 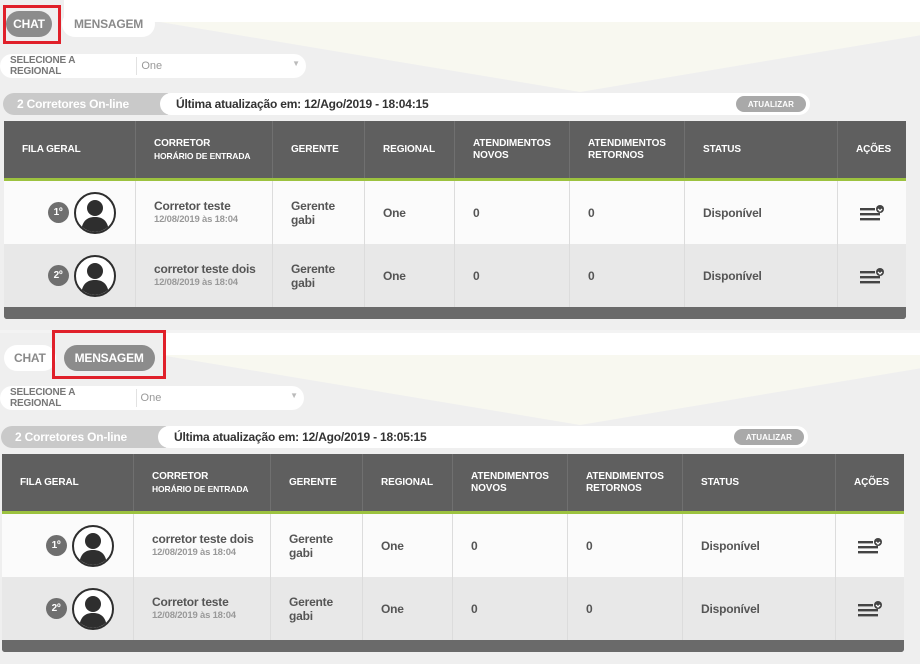 What do you see at coordinates (30, 358) in the screenshot?
I see `tab-chat: CHAT` at bounding box center [30, 358].